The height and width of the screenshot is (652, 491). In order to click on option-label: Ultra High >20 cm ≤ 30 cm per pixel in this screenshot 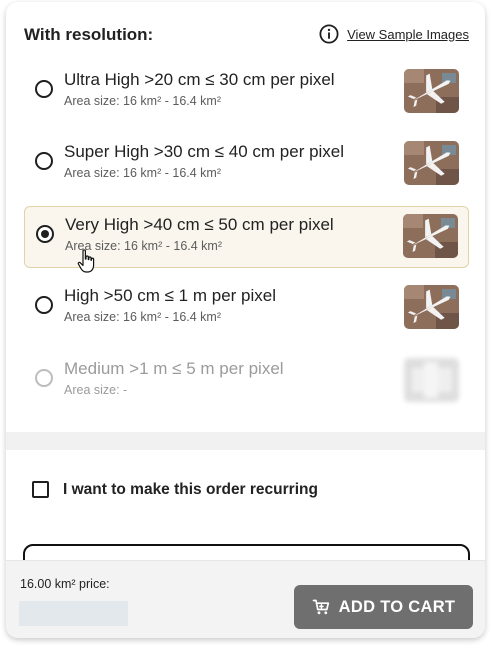, I will do `click(199, 79)`.